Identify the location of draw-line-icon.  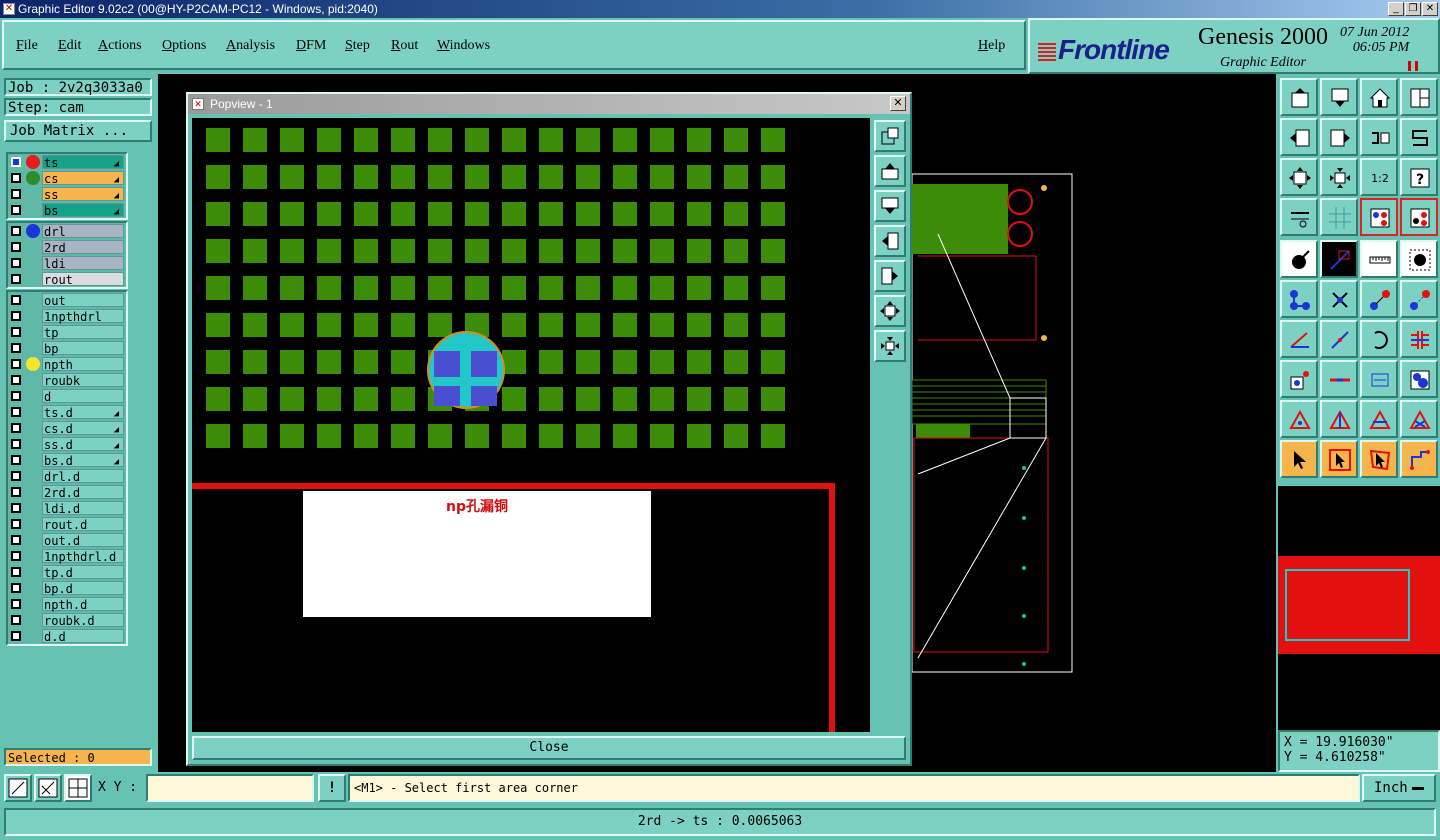
(1339, 339).